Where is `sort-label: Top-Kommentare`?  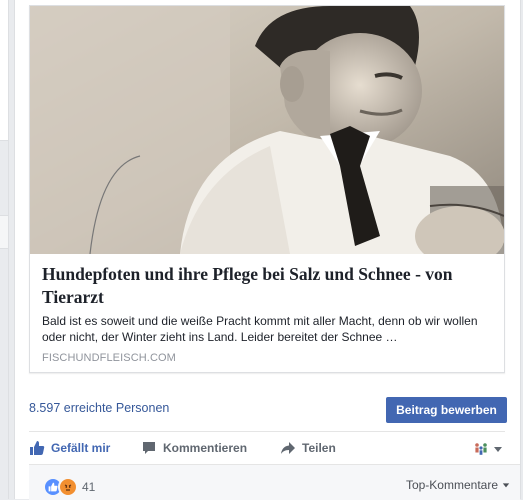
sort-label: Top-Kommentare is located at coordinates (451, 485).